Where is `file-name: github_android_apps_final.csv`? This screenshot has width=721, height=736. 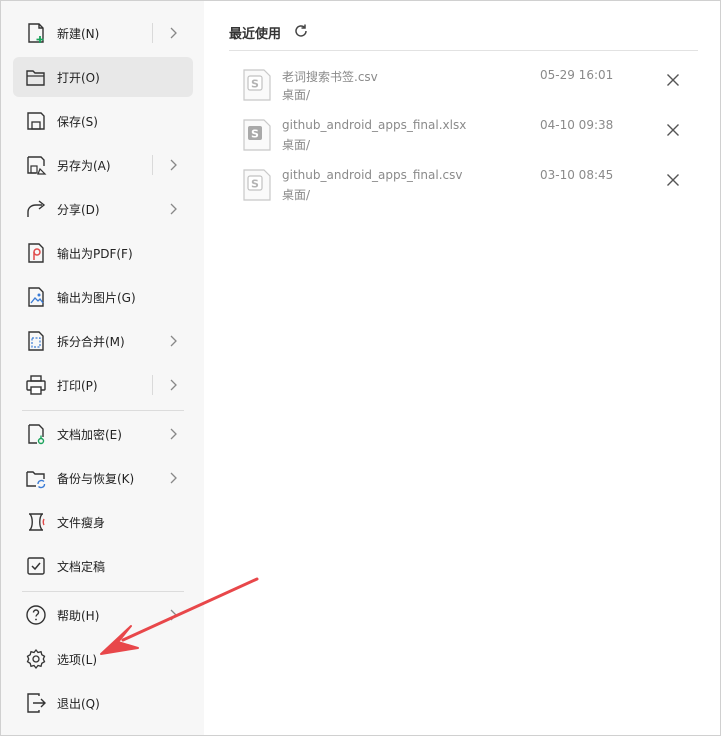
file-name: github_android_apps_final.csv is located at coordinates (372, 175).